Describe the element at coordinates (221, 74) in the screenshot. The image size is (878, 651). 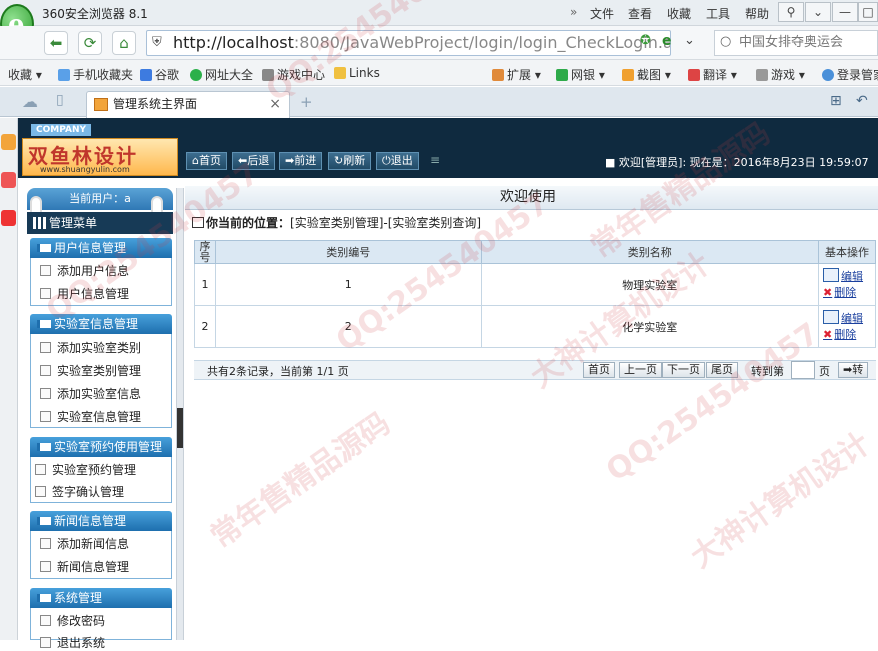
I see `bookmark-sites: 网址大全` at that location.